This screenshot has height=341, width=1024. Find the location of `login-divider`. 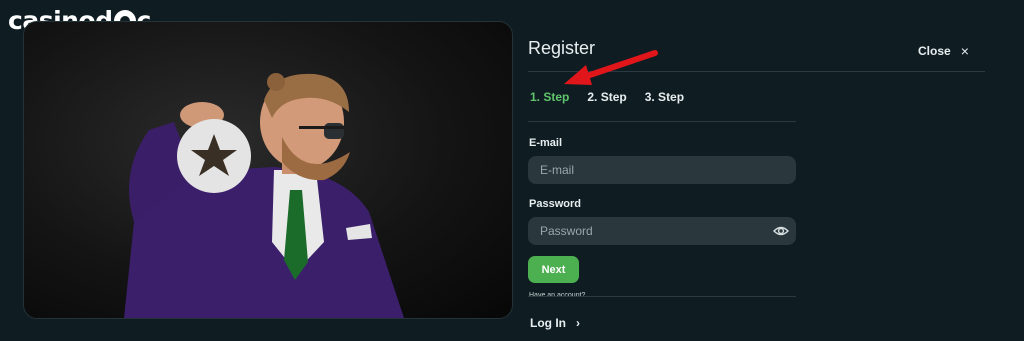

login-divider is located at coordinates (662, 296).